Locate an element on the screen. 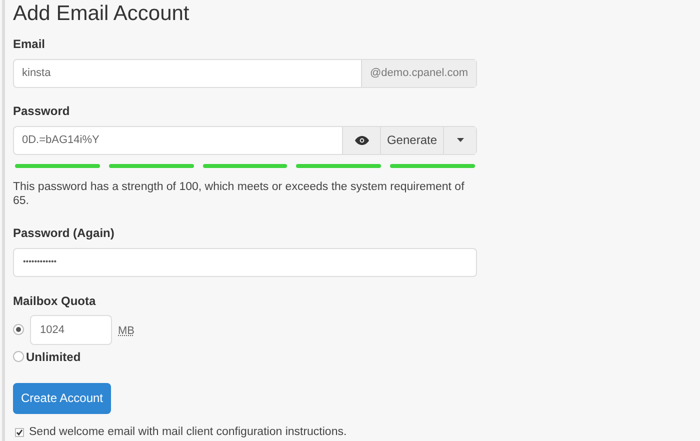 The width and height of the screenshot is (700, 441). field-label: Password is located at coordinates (42, 111).